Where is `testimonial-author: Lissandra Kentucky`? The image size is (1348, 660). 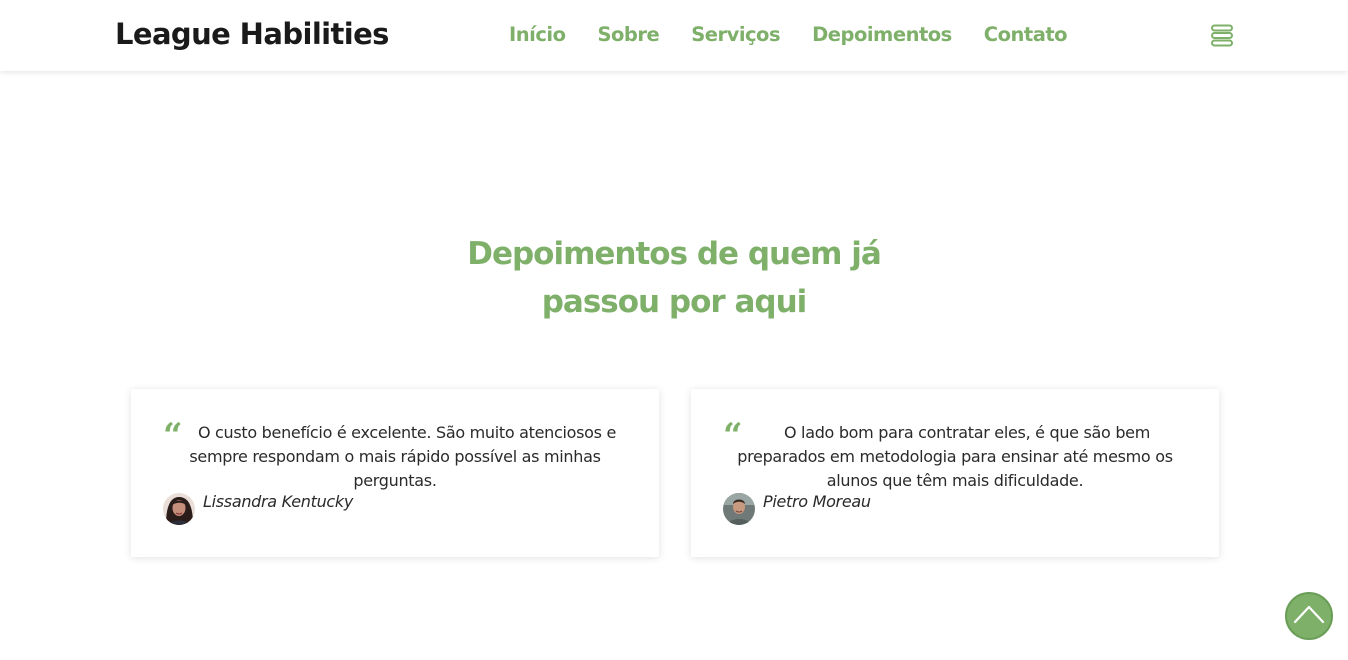 testimonial-author: Lissandra Kentucky is located at coordinates (258, 508).